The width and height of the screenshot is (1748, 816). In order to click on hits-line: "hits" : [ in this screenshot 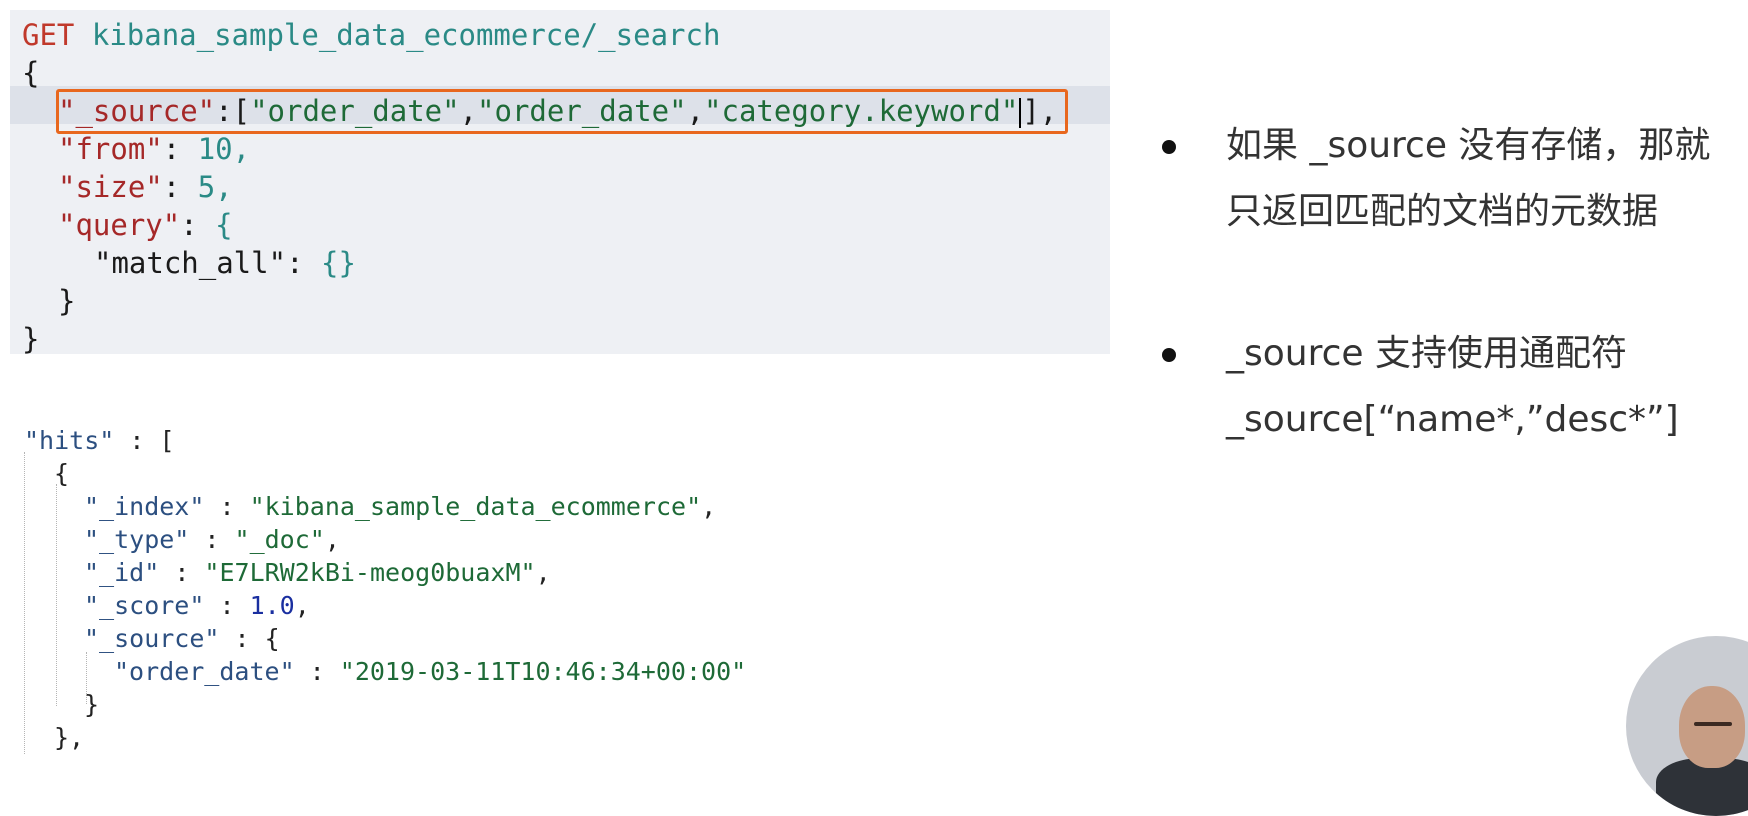, I will do `click(99, 440)`.